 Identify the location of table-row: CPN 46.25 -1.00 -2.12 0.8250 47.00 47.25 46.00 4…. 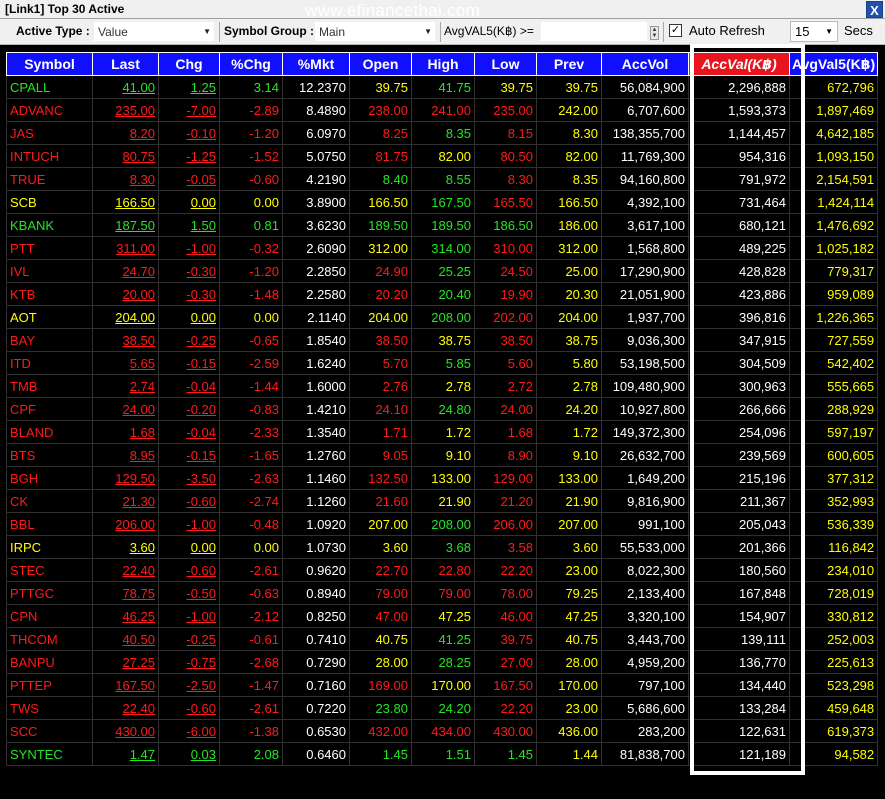
(442, 616).